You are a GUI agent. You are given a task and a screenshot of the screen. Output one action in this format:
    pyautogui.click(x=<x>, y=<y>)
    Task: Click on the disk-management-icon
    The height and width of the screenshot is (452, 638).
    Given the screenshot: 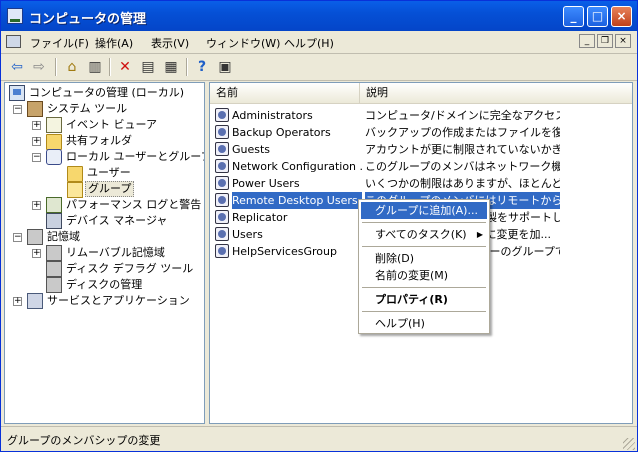 What is the action you would take?
    pyautogui.click(x=54, y=285)
    